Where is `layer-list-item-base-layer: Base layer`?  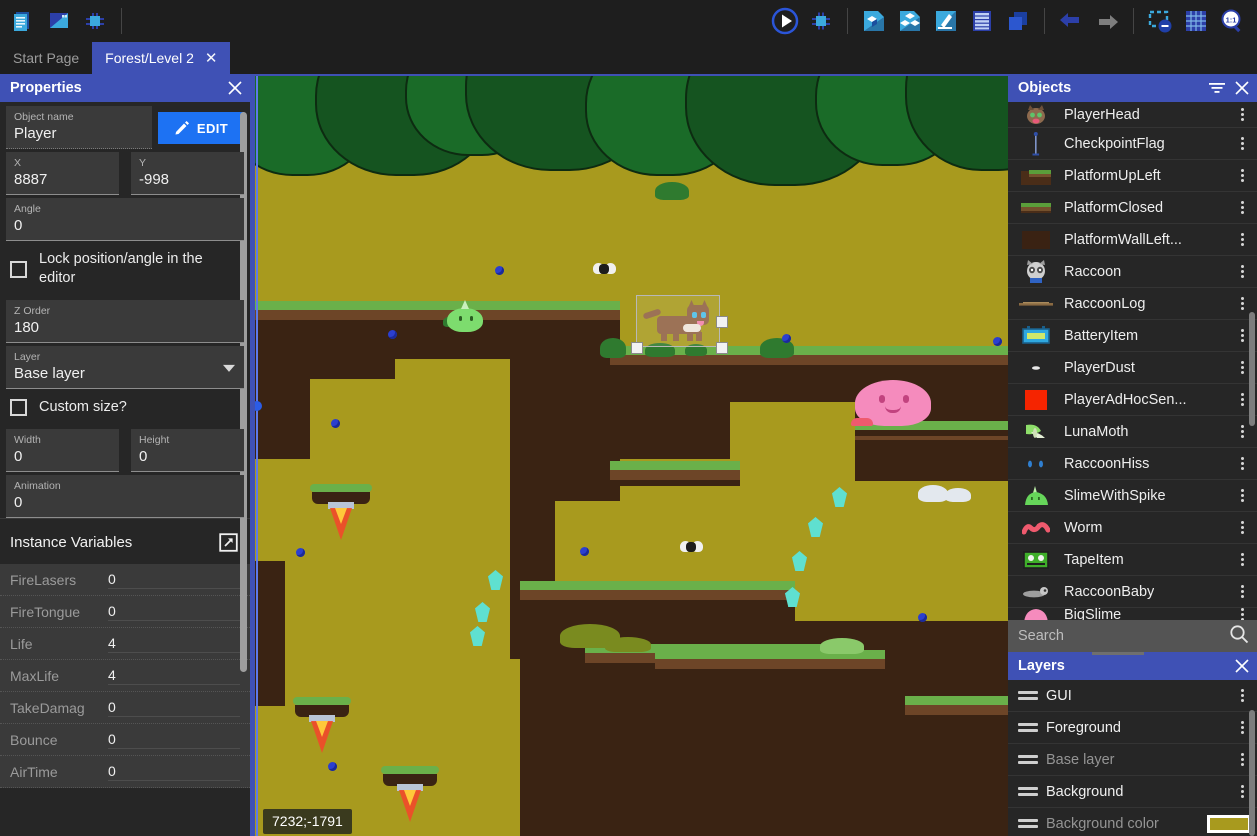 layer-list-item-base-layer: Base layer is located at coordinates (1132, 760).